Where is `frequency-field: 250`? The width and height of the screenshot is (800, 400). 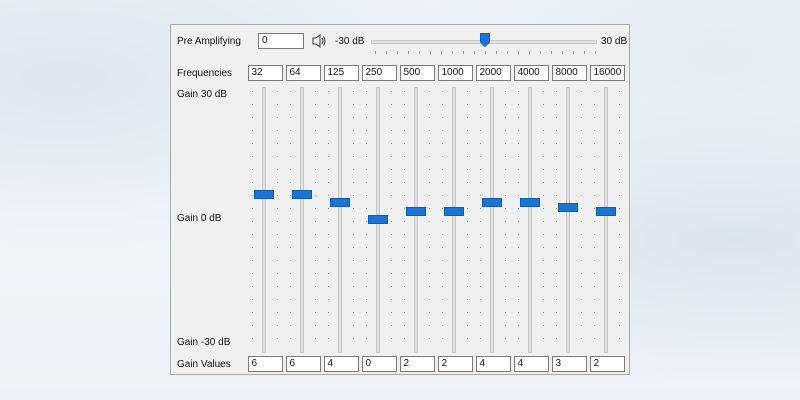
frequency-field: 250 is located at coordinates (379, 73).